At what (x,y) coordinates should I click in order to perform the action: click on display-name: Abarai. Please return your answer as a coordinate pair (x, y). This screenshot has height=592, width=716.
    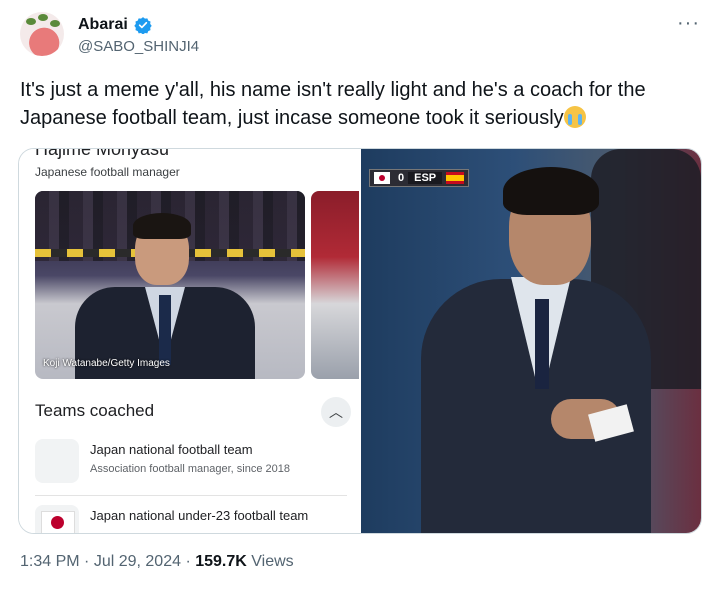
    Looking at the image, I should click on (103, 25).